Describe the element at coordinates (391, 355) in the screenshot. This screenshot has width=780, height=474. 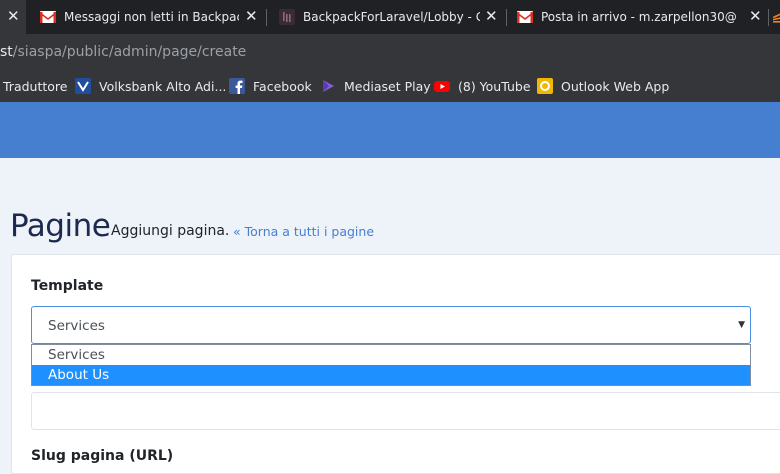
I see `dropdown-option-services: Services` at that location.